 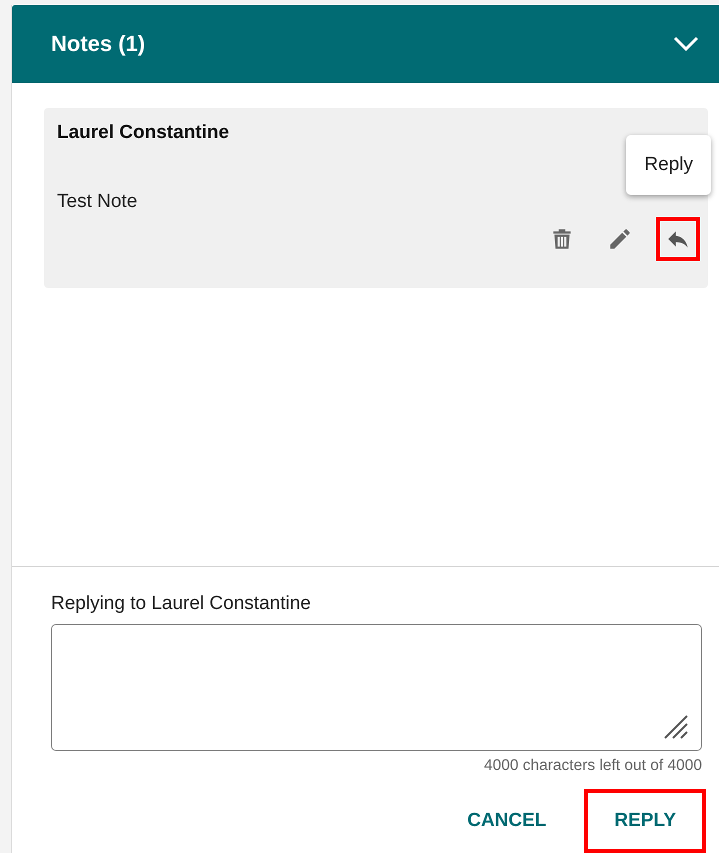 I want to click on note-text: Test Note, so click(x=97, y=202).